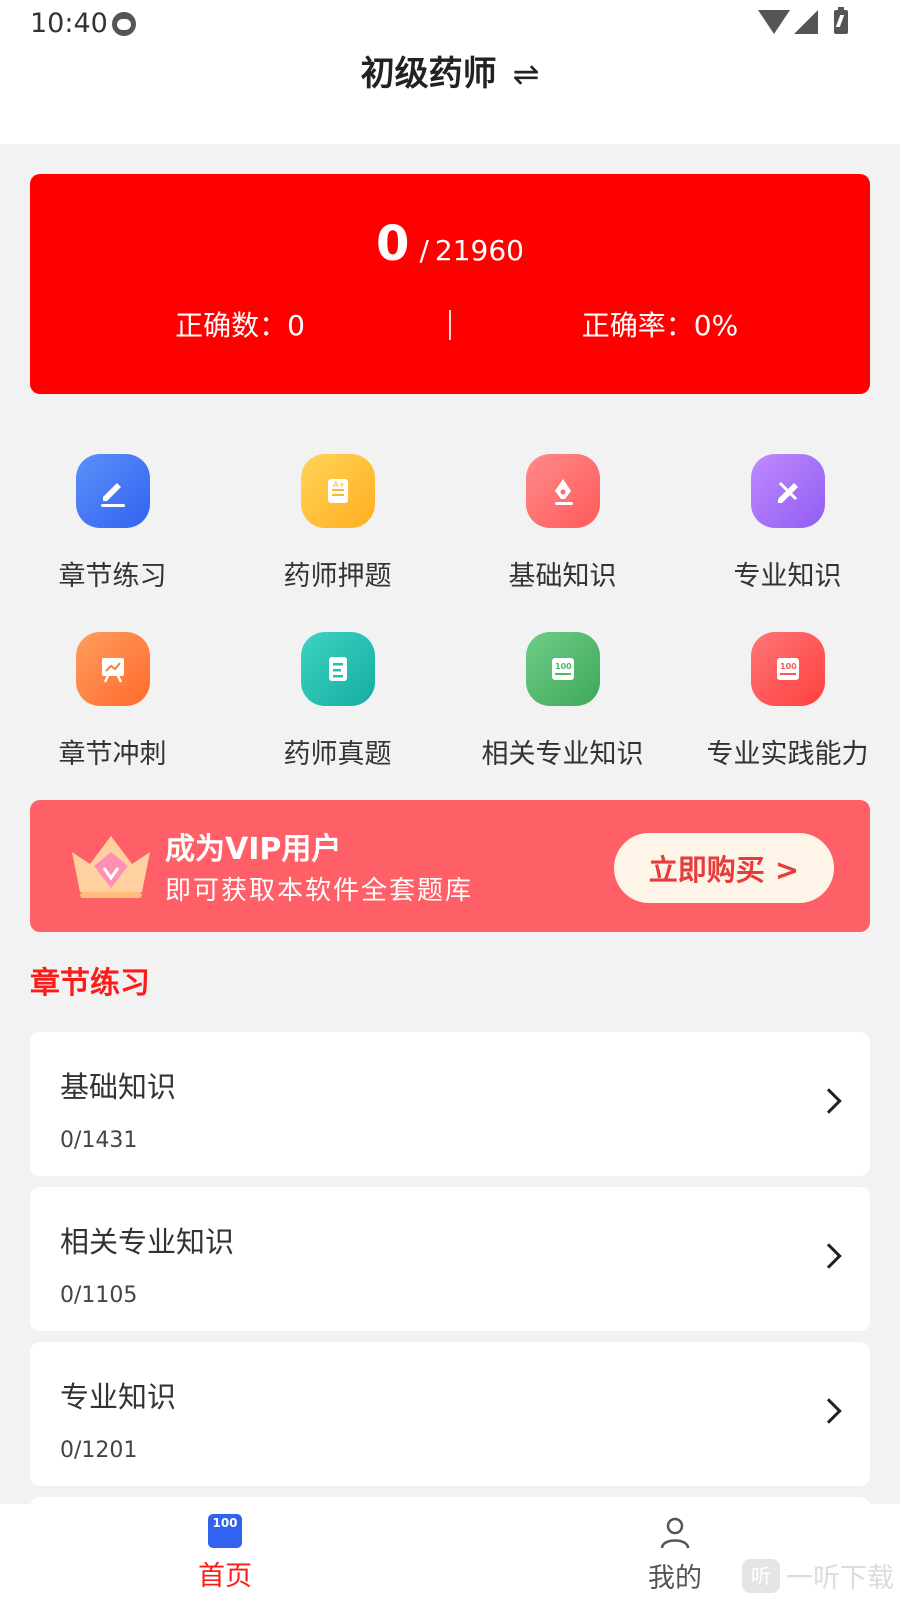  I want to click on feature-chapter-practice: 章节练习, so click(112, 543).